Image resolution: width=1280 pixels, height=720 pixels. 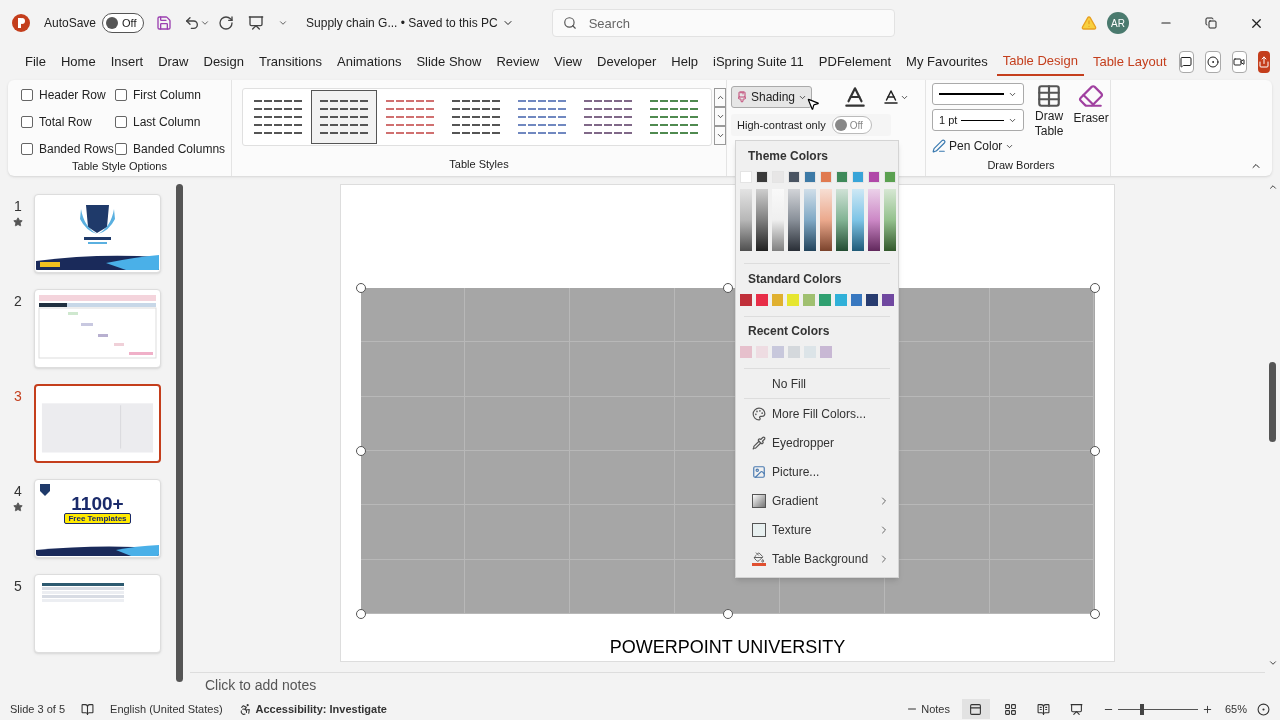 What do you see at coordinates (321, 709) in the screenshot?
I see `accessibility-status: Accessibility: Investigate` at bounding box center [321, 709].